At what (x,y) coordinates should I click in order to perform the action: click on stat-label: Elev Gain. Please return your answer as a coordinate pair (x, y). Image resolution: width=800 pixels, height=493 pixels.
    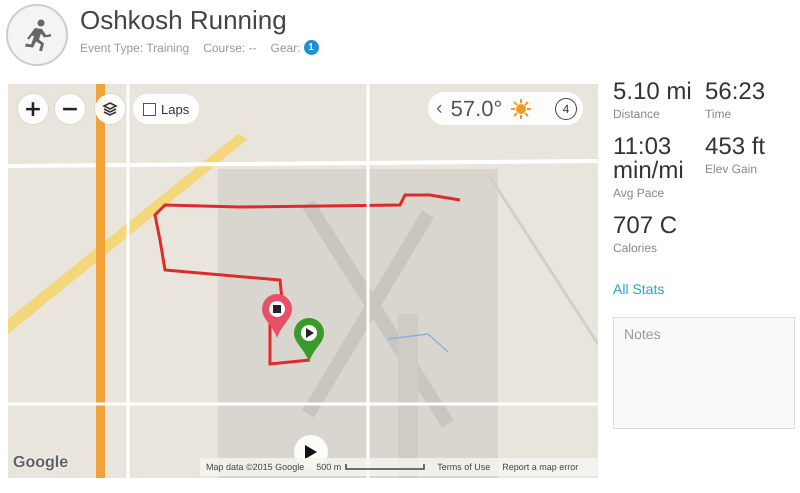
    Looking at the image, I should click on (731, 169).